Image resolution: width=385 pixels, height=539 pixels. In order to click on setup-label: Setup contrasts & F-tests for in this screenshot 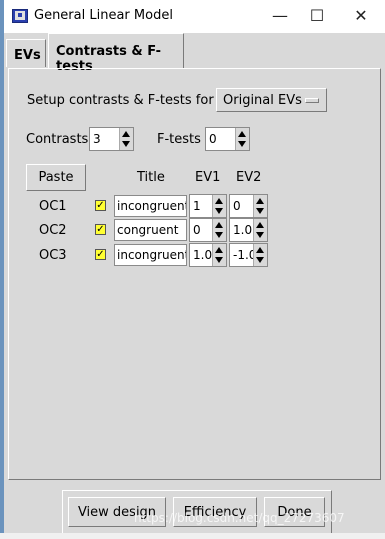, I will do `click(120, 100)`.